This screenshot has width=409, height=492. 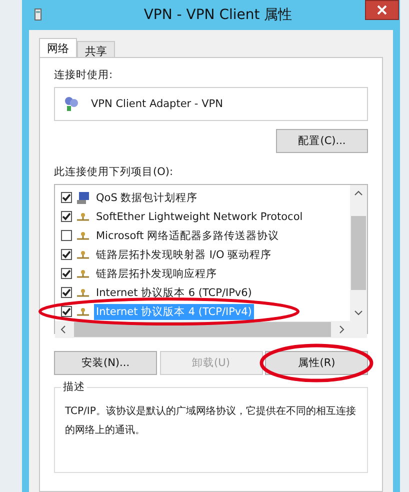 I want to click on scrollbar-thumb, so click(x=358, y=253).